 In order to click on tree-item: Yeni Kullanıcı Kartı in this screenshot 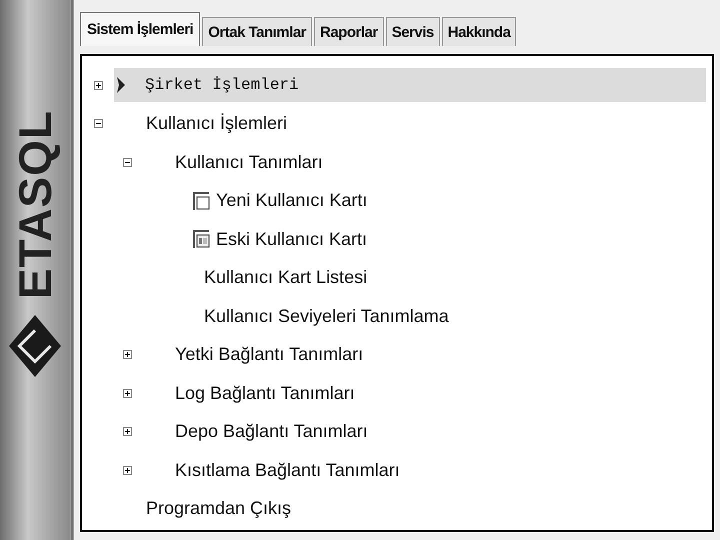, I will do `click(449, 201)`.